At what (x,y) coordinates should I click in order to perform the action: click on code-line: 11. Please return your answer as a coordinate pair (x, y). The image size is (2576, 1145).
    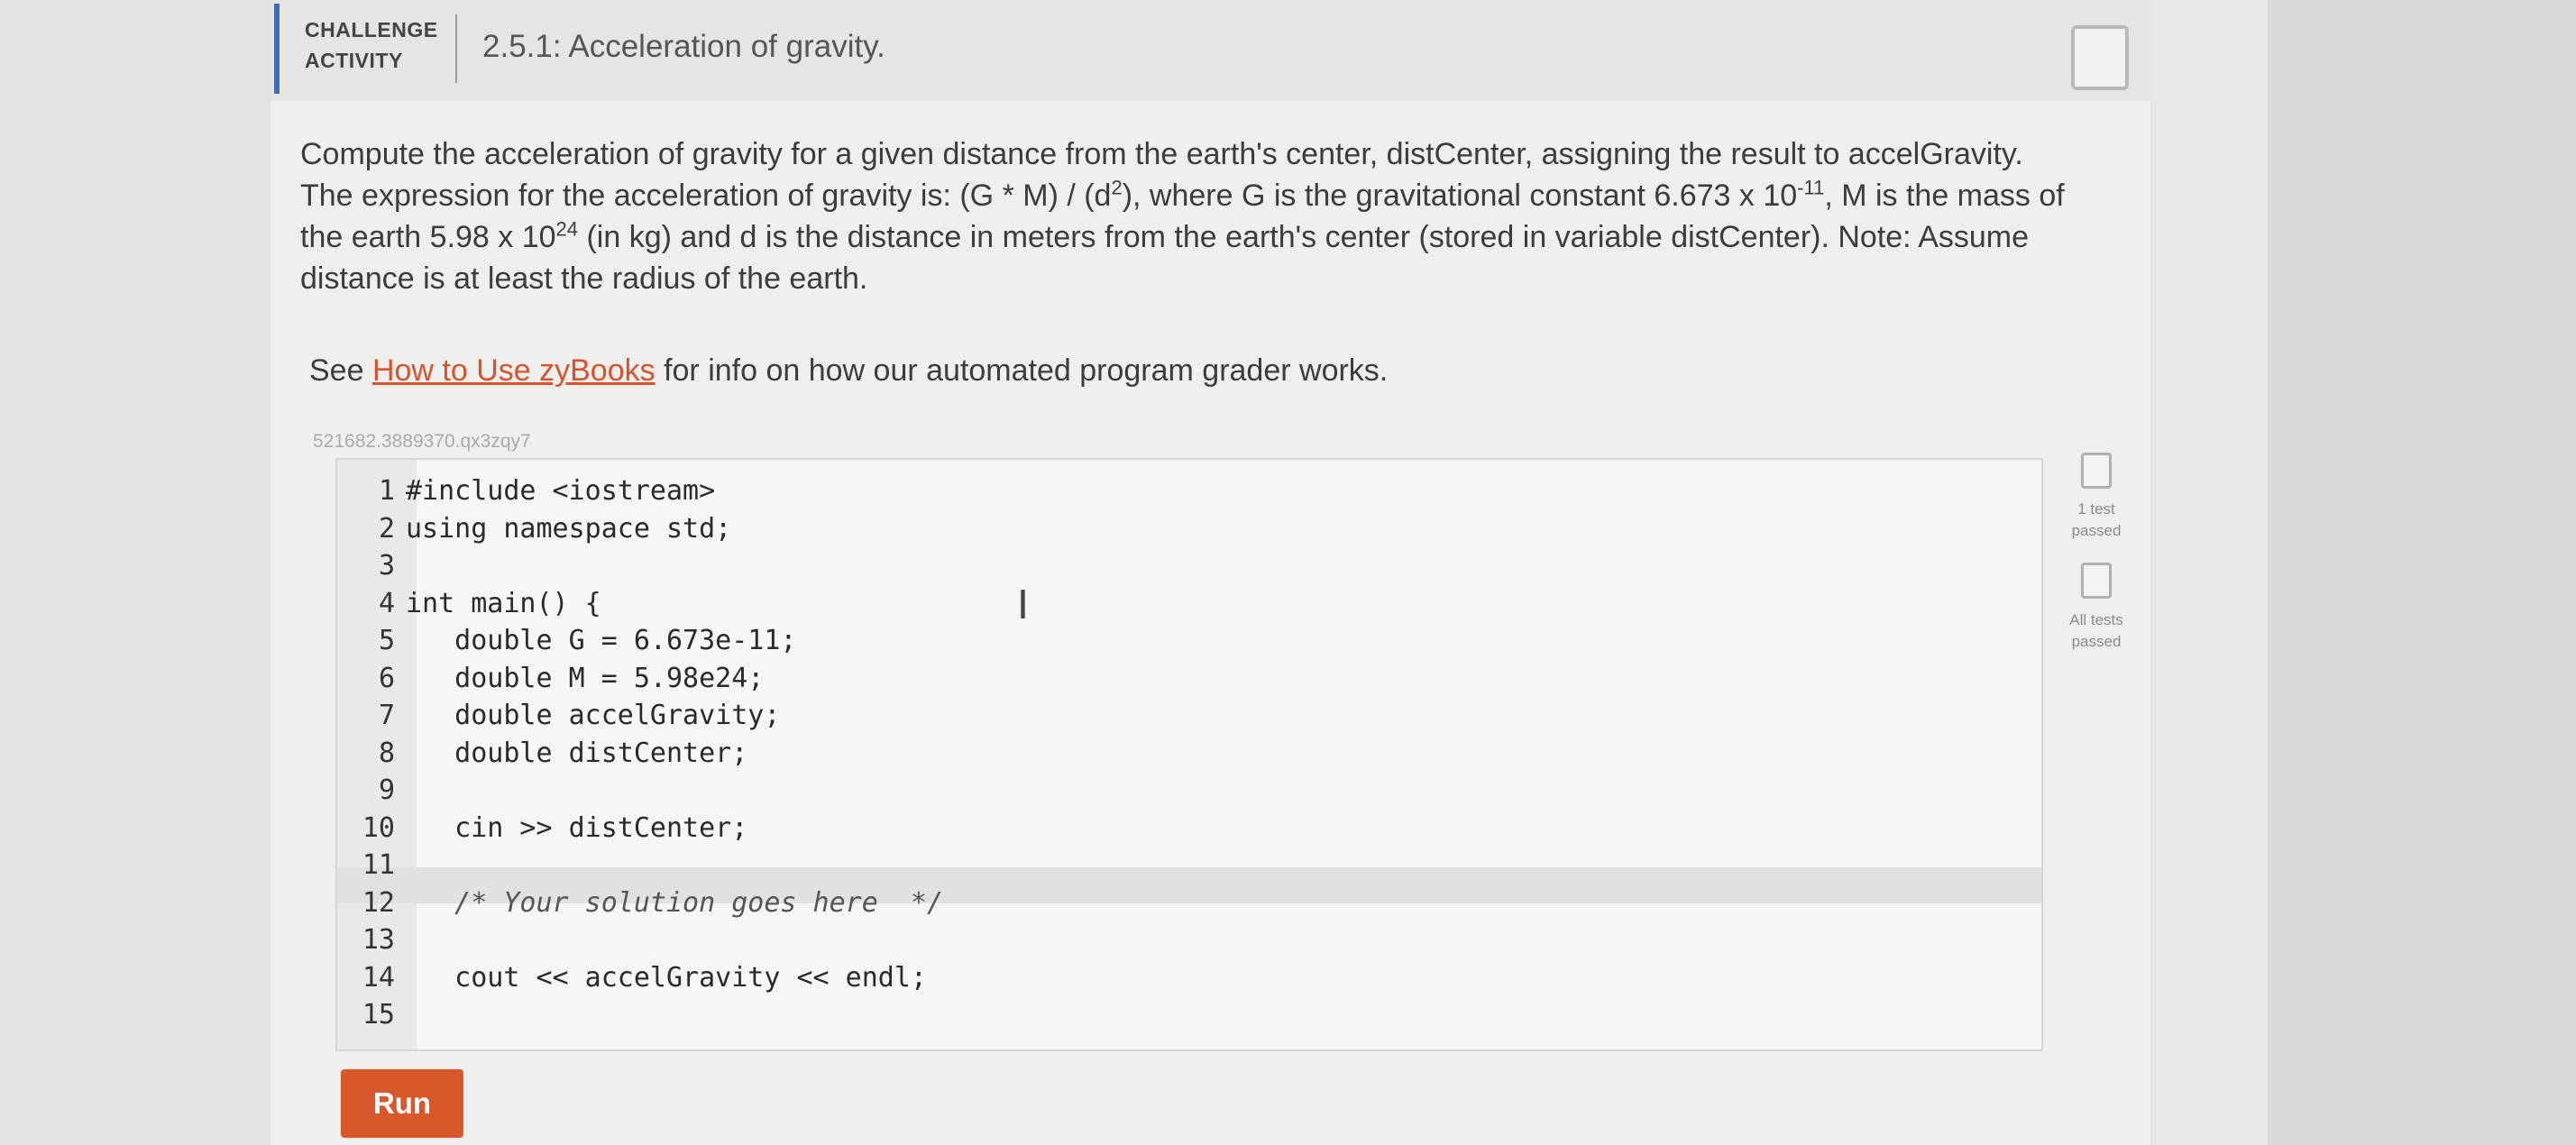
    Looking at the image, I should click on (371, 865).